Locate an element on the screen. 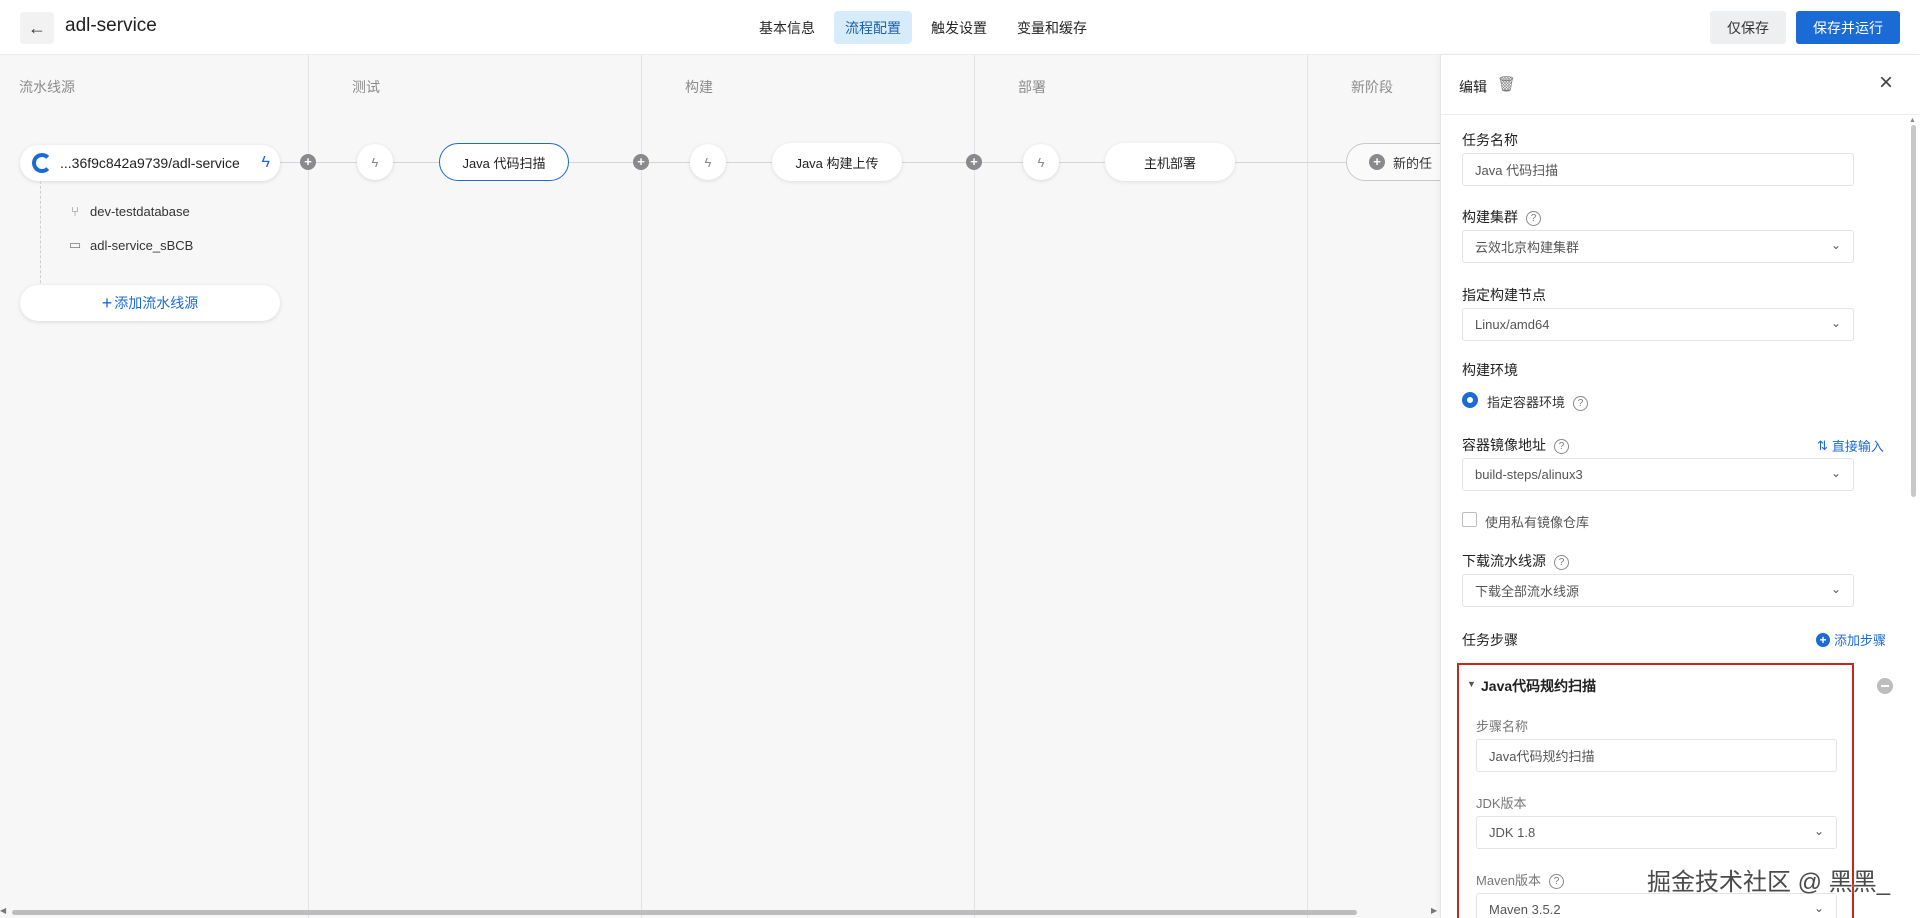 This screenshot has width=1920, height=918. scroll-left-icon: ◀ is located at coordinates (3, 910).